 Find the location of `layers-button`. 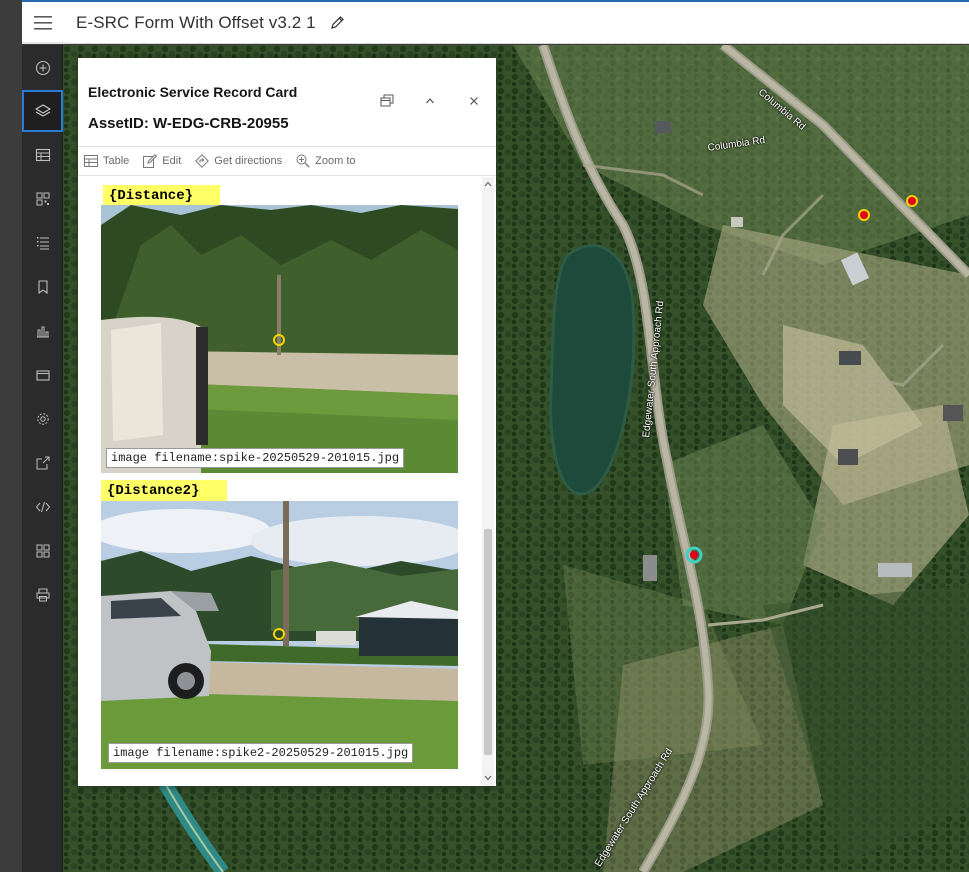

layers-button is located at coordinates (42, 111).